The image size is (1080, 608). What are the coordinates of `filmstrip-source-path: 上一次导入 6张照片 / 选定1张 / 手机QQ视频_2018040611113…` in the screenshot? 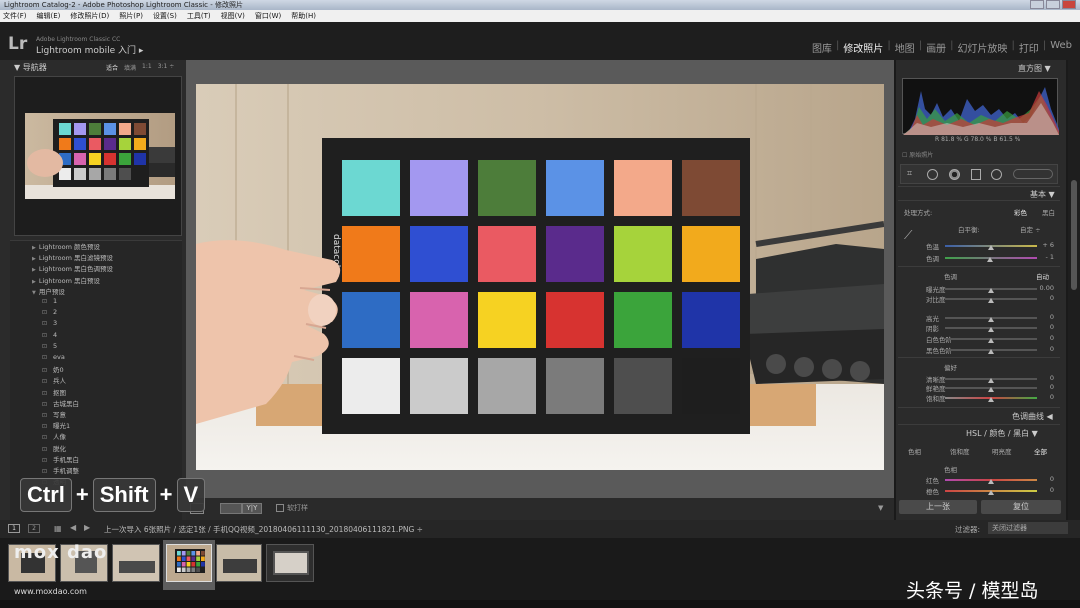 It's located at (263, 529).